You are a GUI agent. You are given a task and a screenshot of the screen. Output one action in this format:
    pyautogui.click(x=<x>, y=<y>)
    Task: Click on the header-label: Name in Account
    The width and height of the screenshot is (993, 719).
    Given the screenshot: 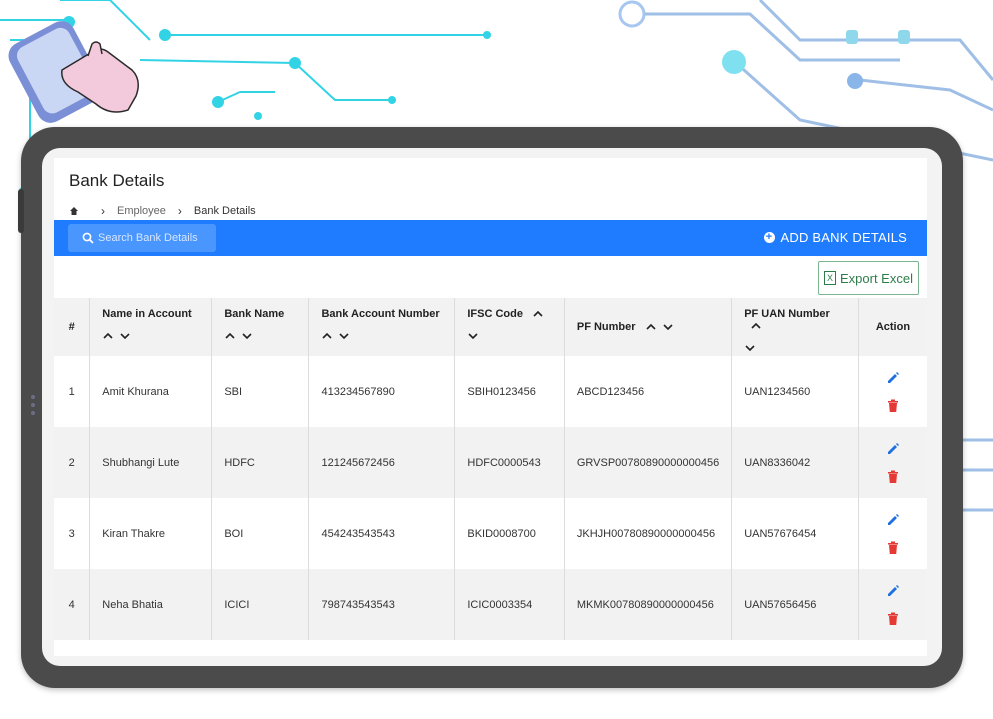 What is the action you would take?
    pyautogui.click(x=147, y=314)
    